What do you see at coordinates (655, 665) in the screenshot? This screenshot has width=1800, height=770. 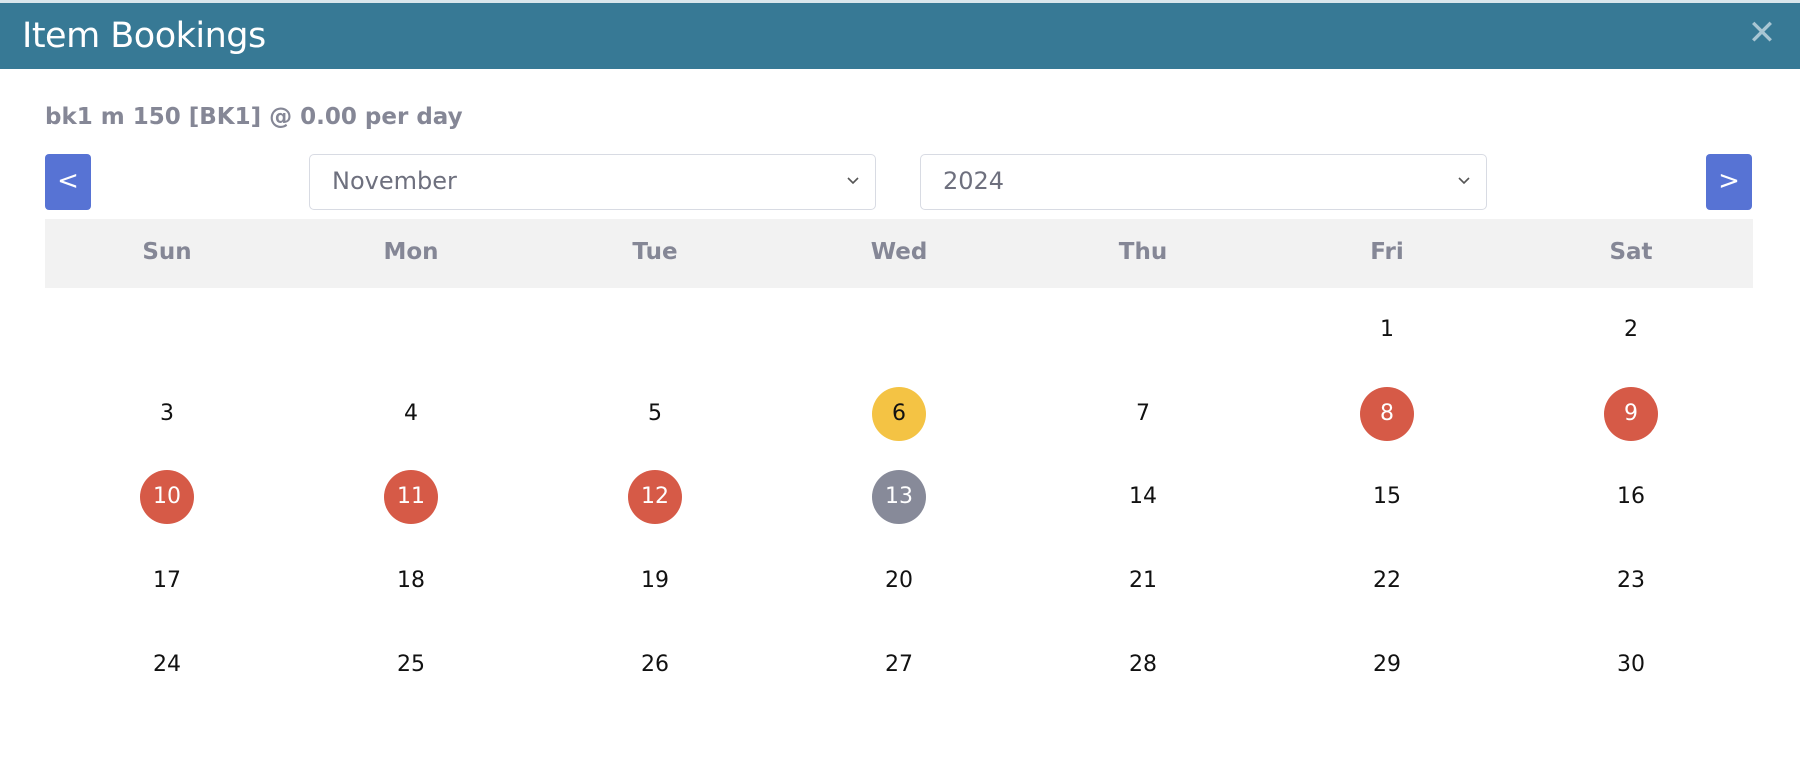 I see `calendar-day: 26` at bounding box center [655, 665].